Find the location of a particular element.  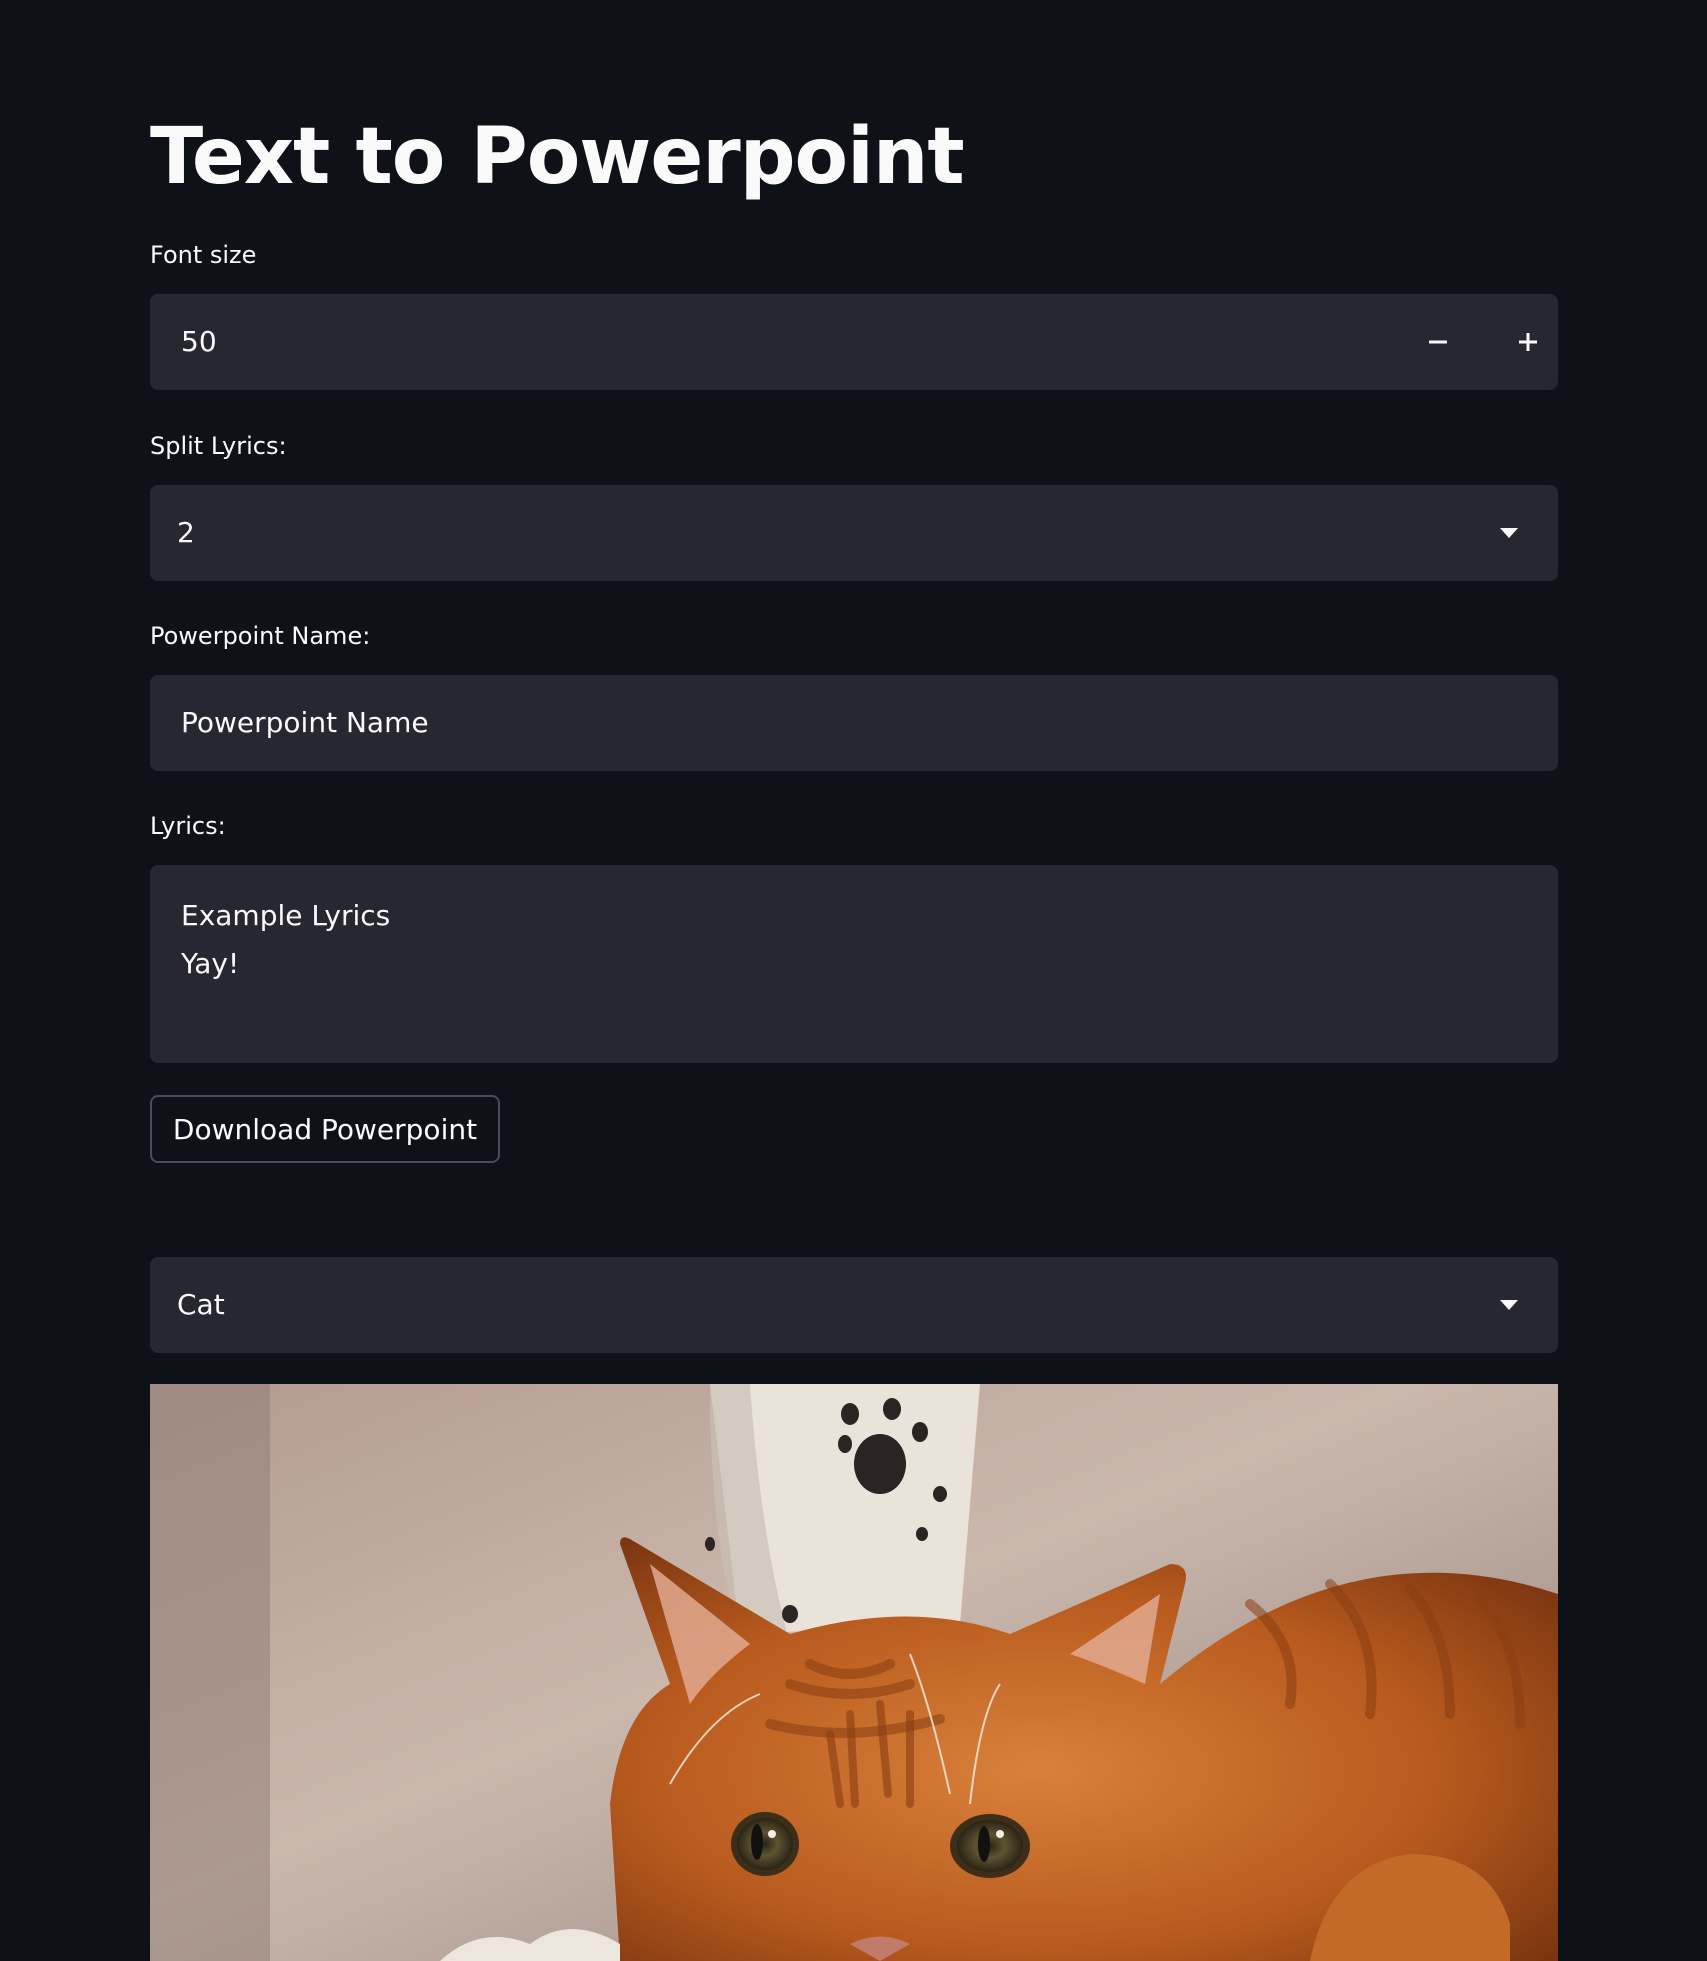

powerpoint-name-field: Powerpoint Name is located at coordinates (854, 723).